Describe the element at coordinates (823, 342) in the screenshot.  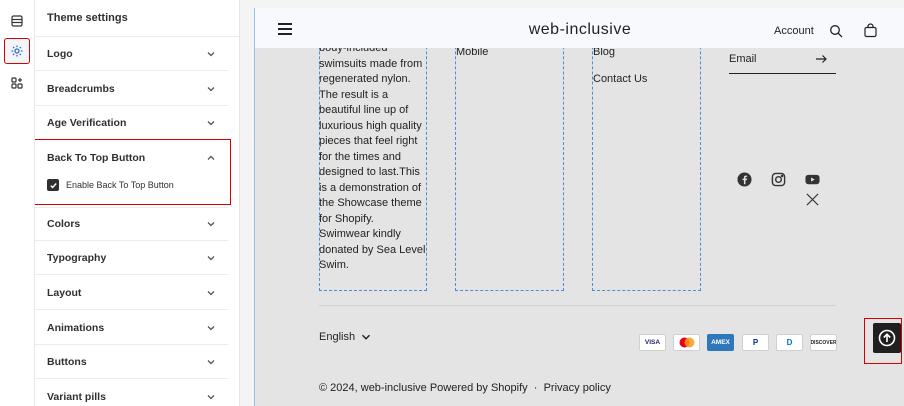
I see `discover-icon: DISCOVER` at that location.